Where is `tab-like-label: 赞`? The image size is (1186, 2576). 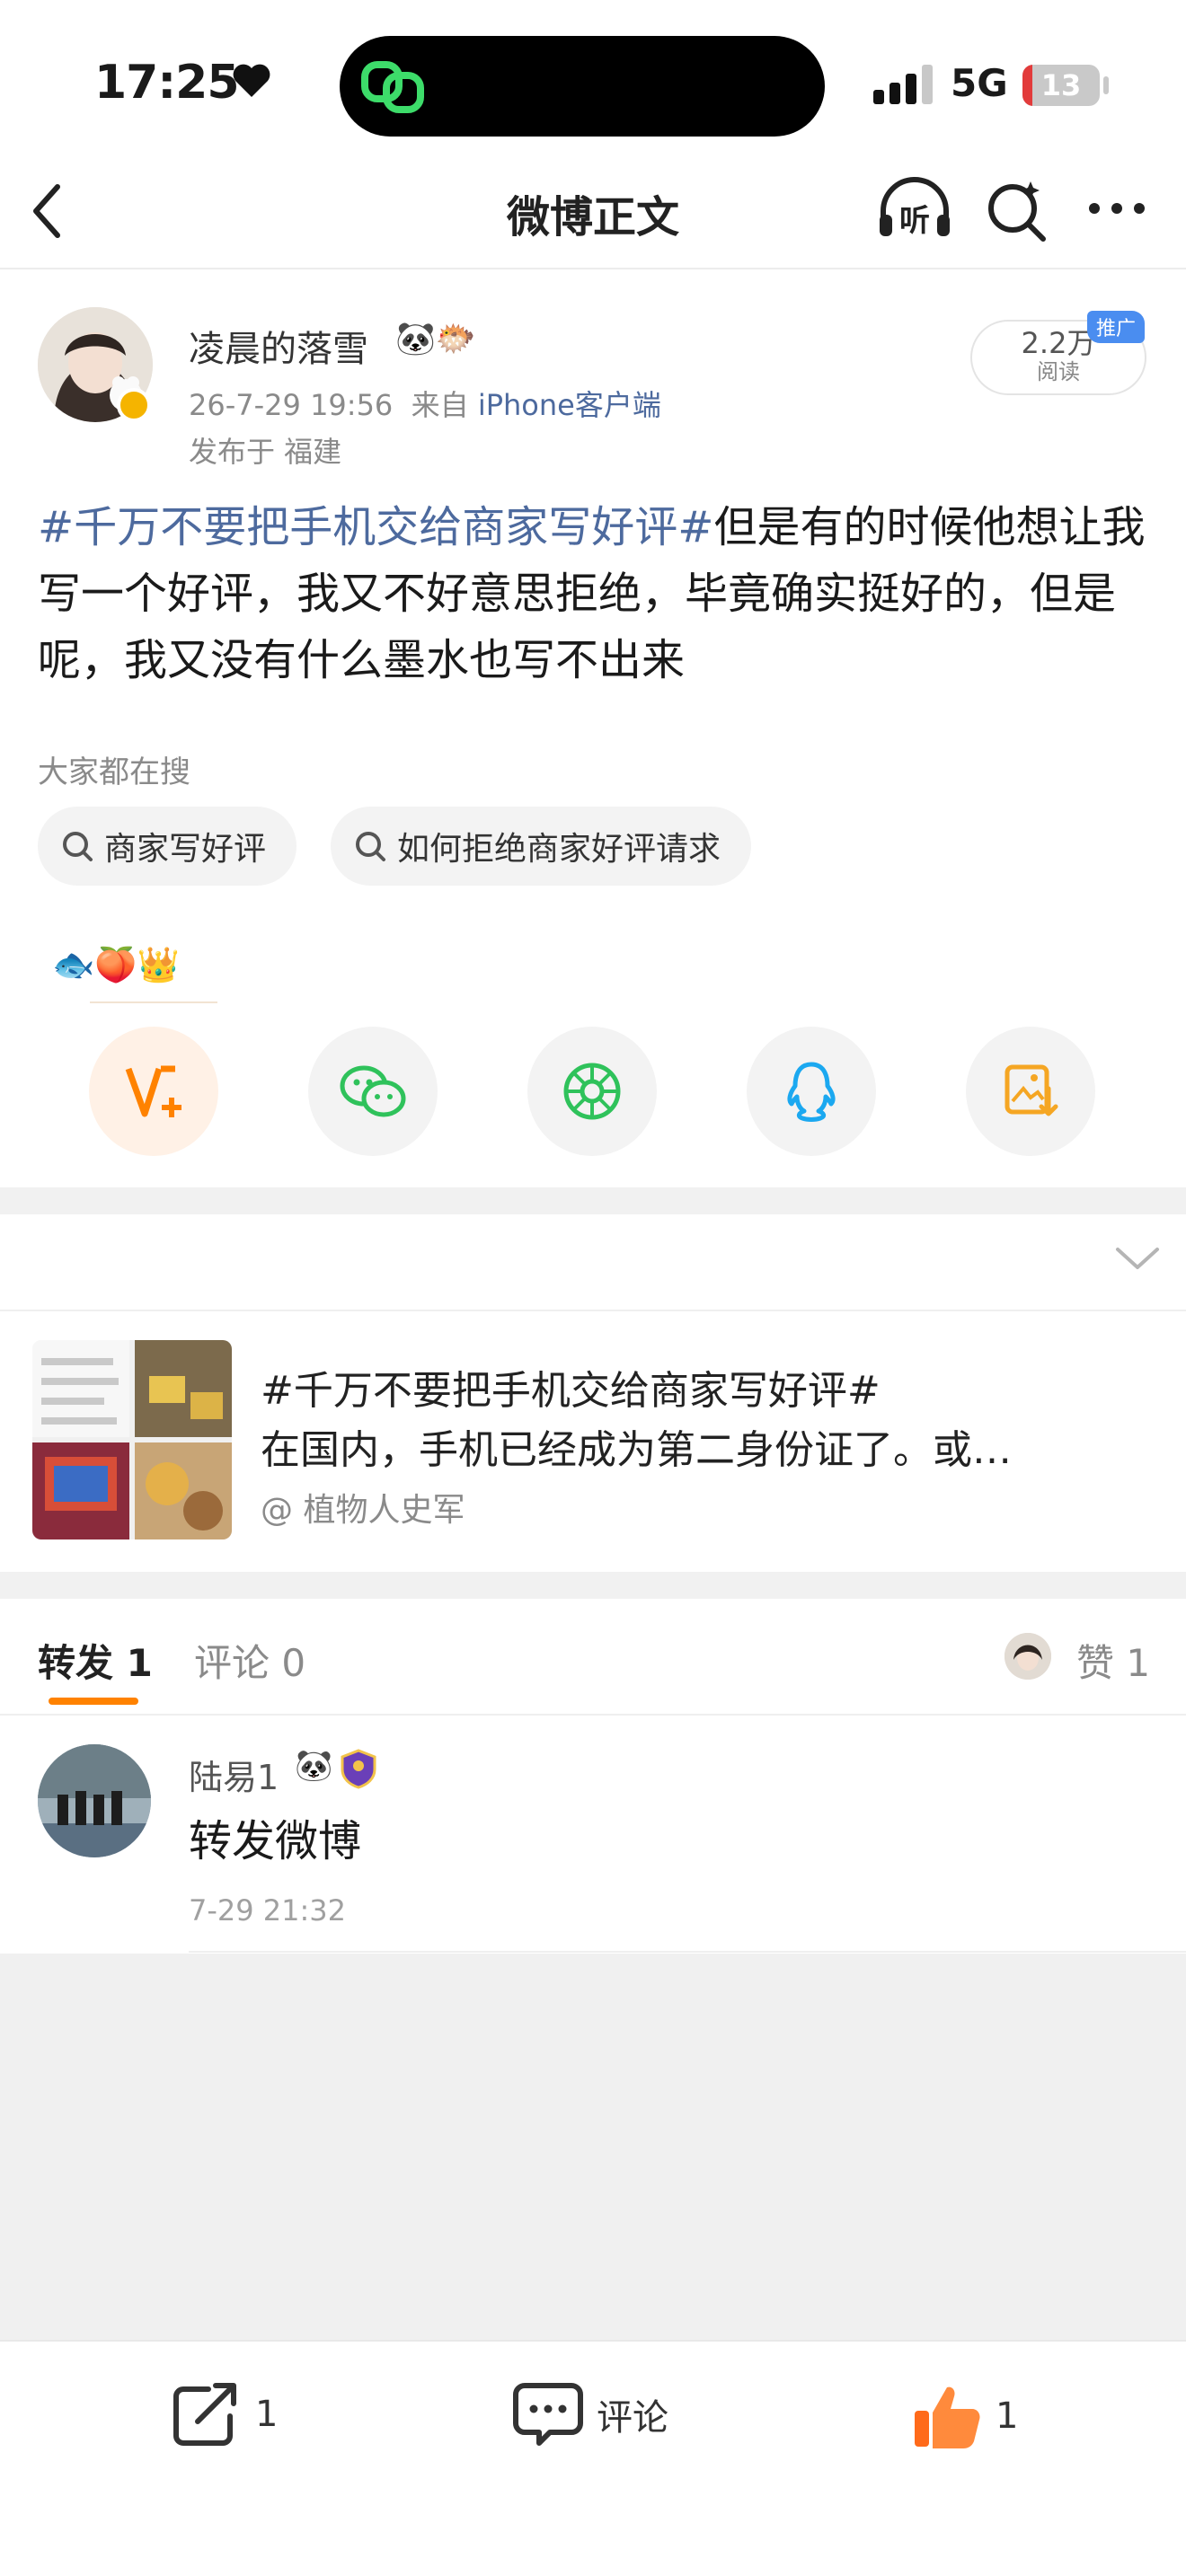
tab-like-label: 赞 is located at coordinates (1095, 1663).